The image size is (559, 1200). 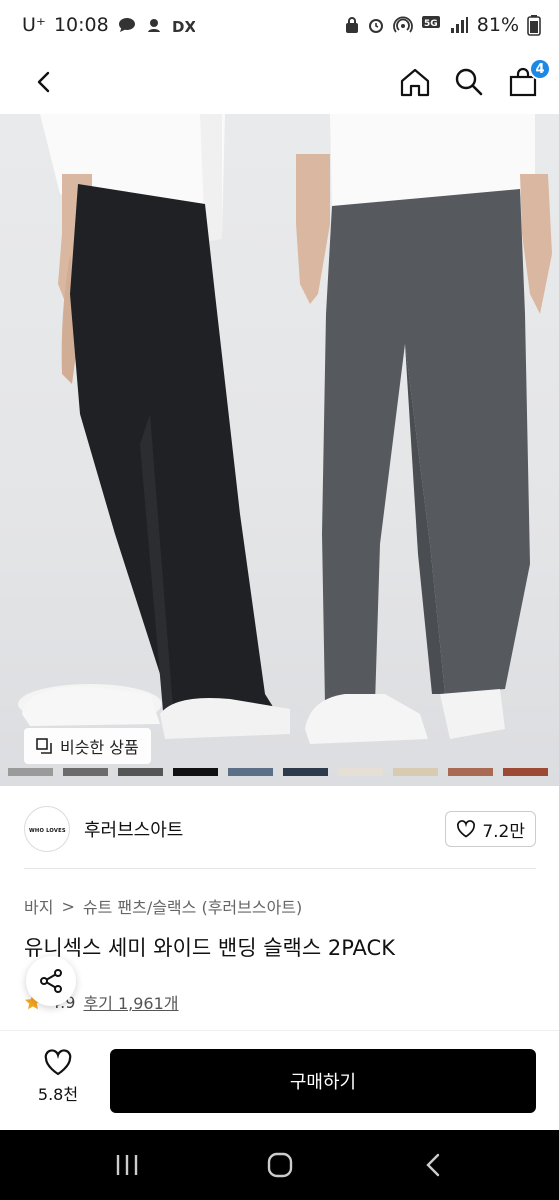 I want to click on wishlist-count: 5.8천, so click(x=58, y=1094).